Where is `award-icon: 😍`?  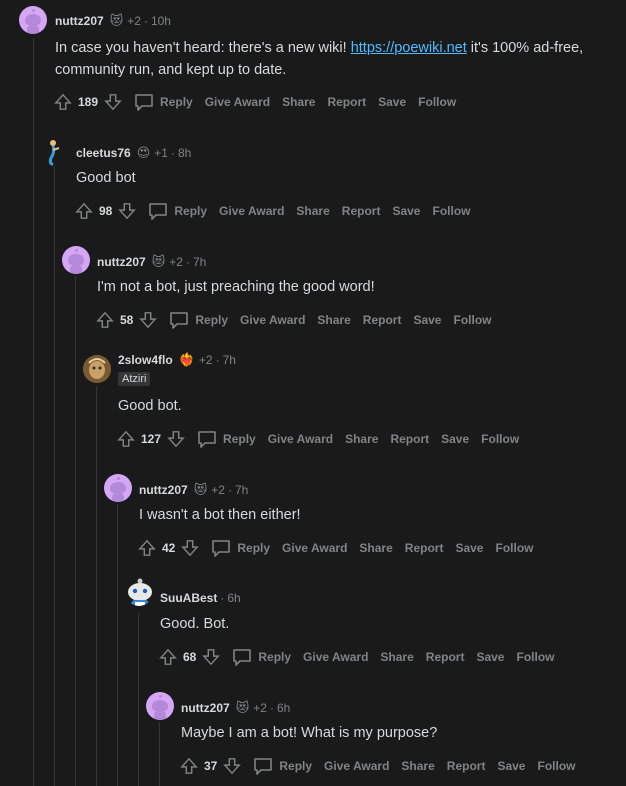
award-icon: 😍 is located at coordinates (144, 153).